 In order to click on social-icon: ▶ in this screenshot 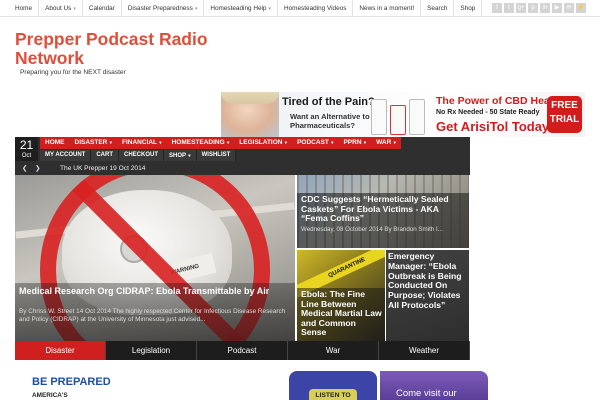, I will do `click(557, 8)`.